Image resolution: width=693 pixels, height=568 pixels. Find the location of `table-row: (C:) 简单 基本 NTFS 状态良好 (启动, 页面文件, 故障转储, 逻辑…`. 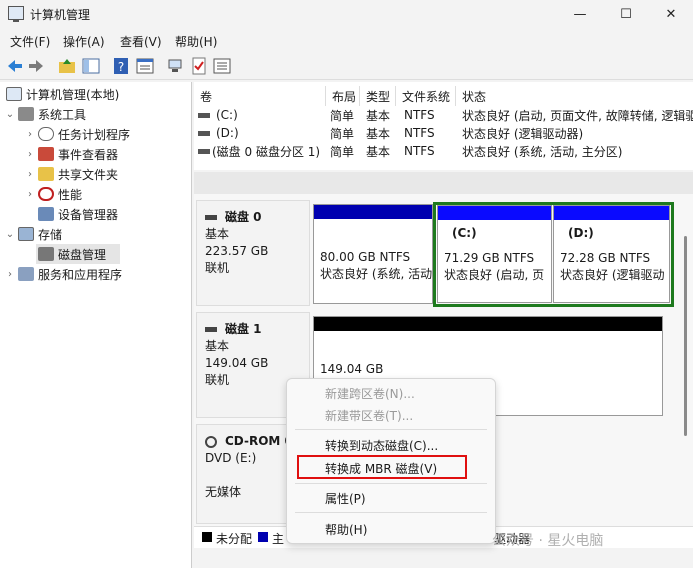

table-row: (C:) 简单 基本 NTFS 状态良好 (启动, 页面文件, 故障转储, 逻辑… is located at coordinates (445, 115).